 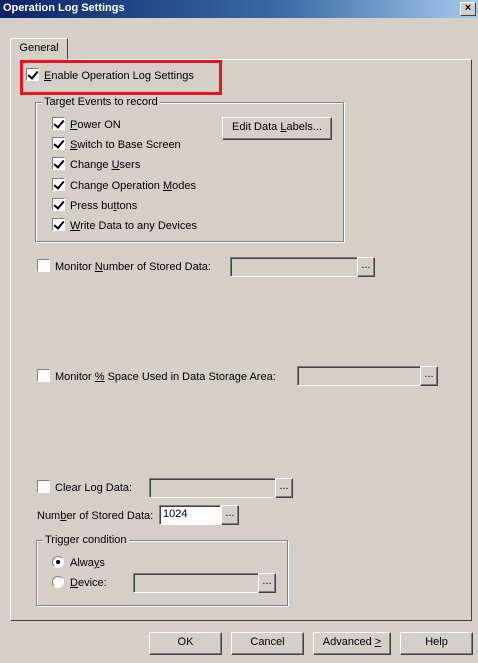 I want to click on monitor-number-checkbox: Monitor Number of Stored Data:, so click(x=124, y=267).